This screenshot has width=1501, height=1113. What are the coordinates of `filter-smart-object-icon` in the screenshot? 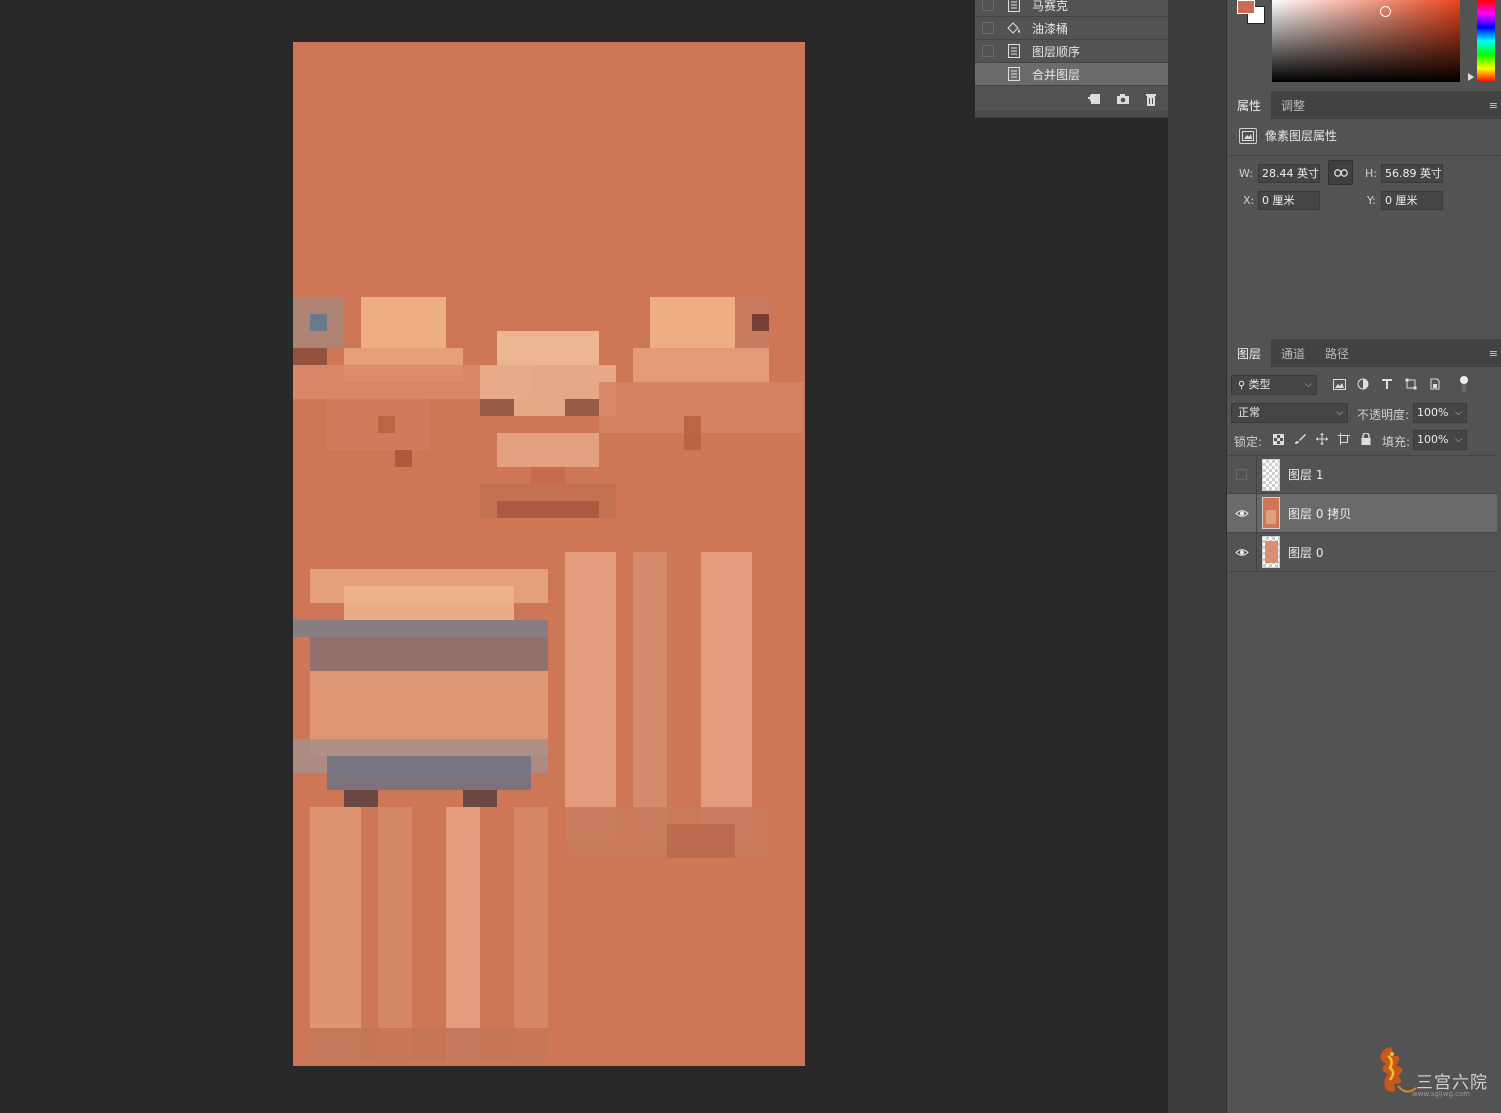 It's located at (1435, 384).